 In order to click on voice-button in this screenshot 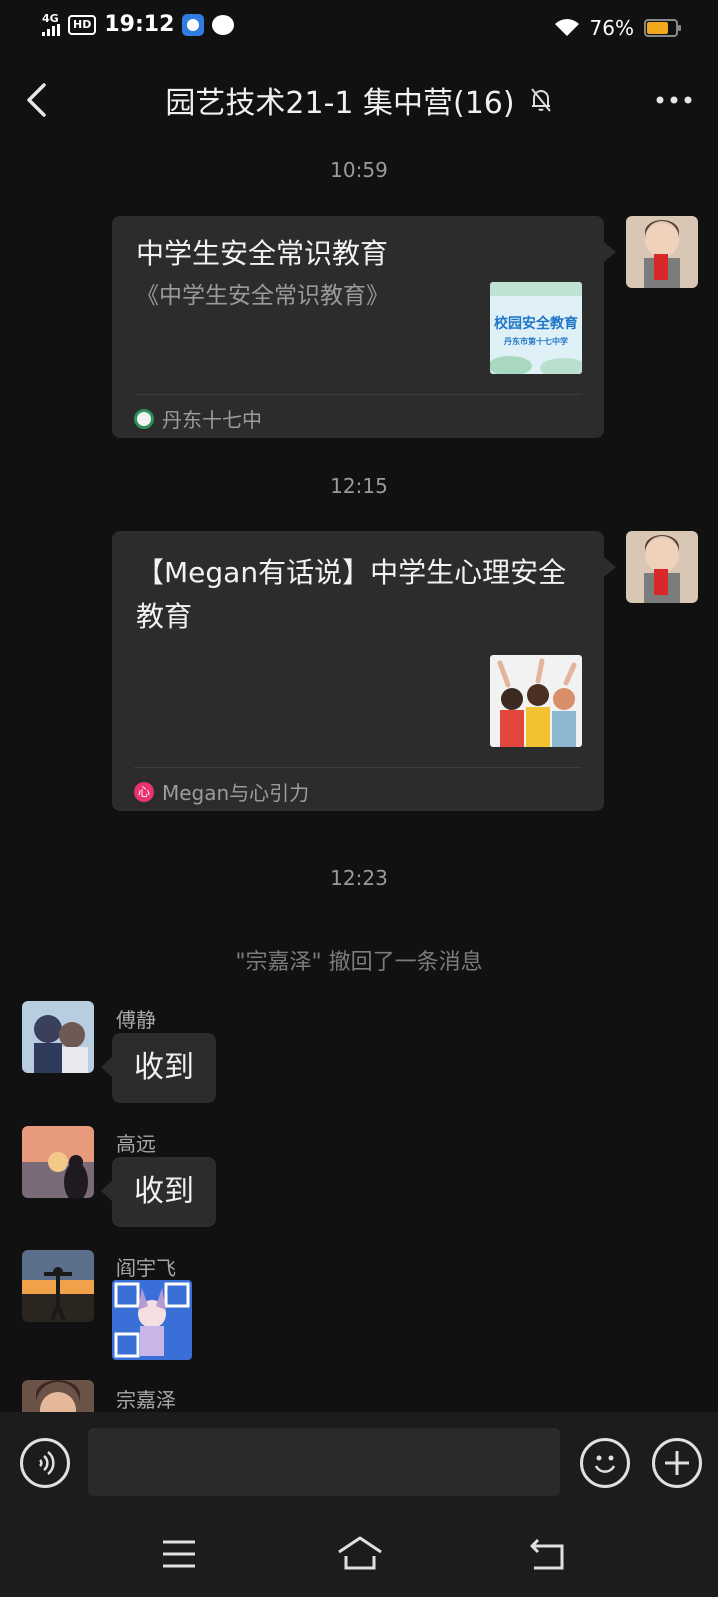, I will do `click(45, 1463)`.